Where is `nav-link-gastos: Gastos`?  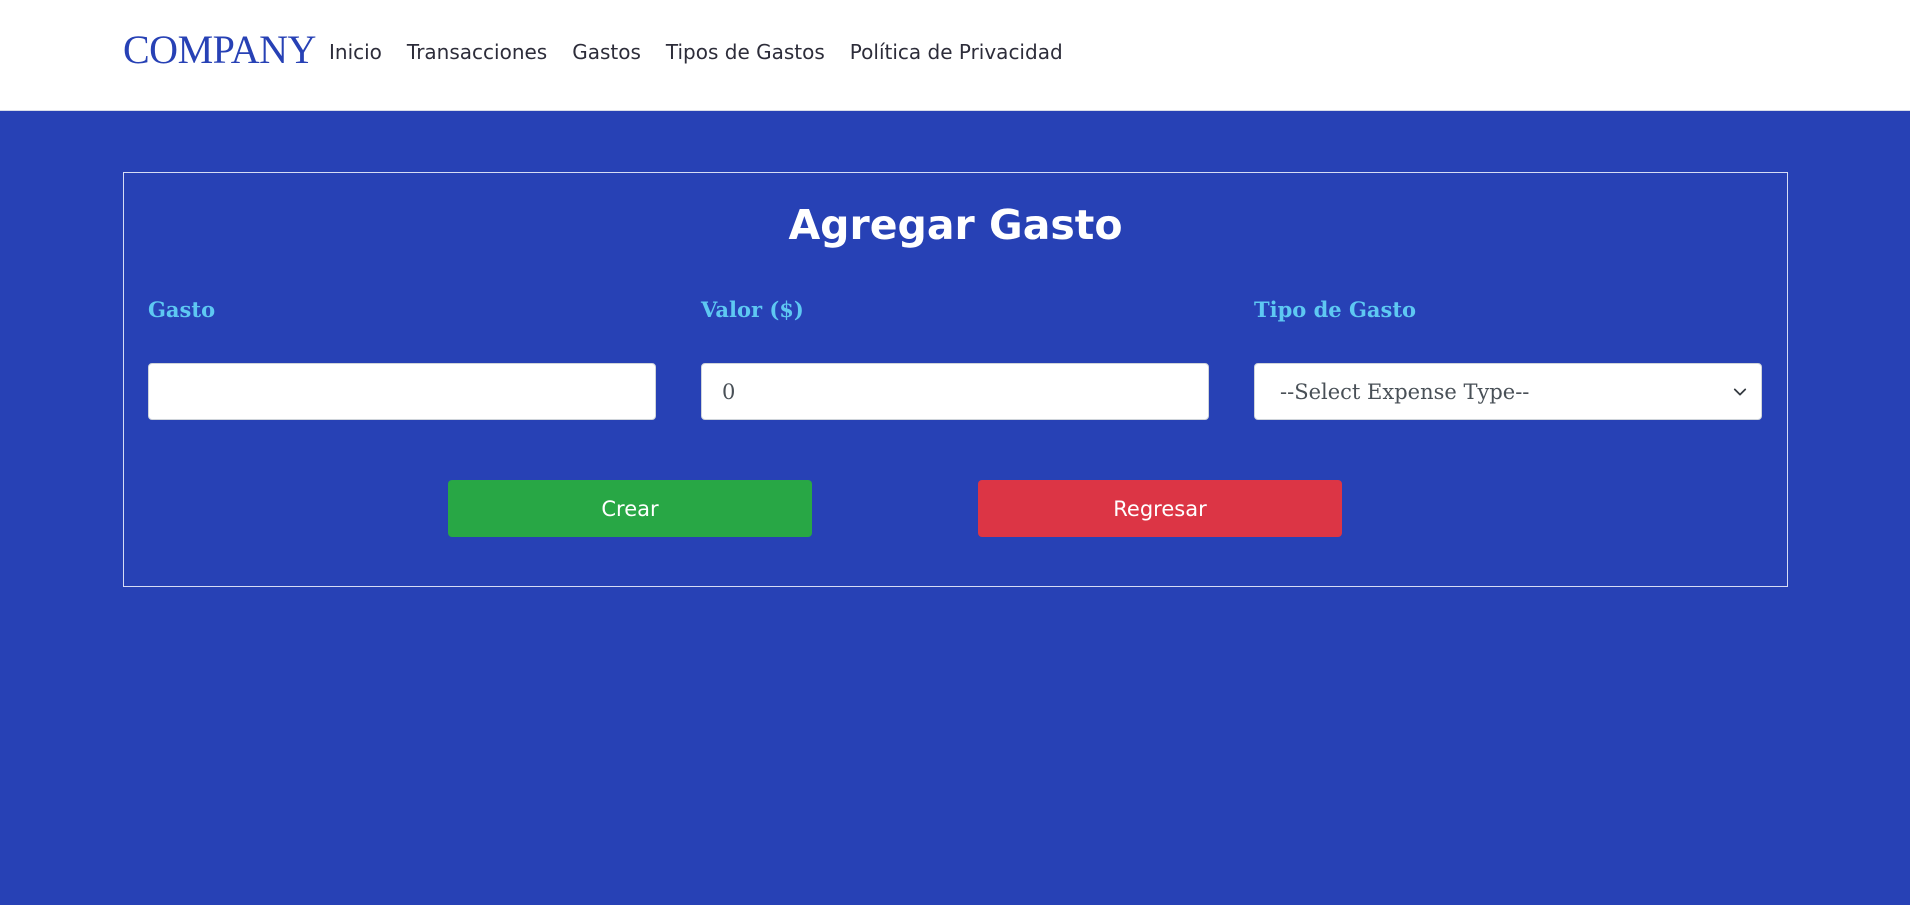
nav-link-gastos: Gastos is located at coordinates (606, 52).